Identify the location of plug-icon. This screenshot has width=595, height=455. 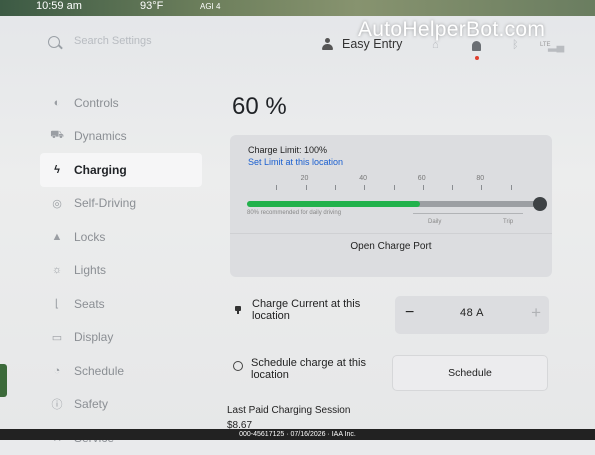
(238, 308).